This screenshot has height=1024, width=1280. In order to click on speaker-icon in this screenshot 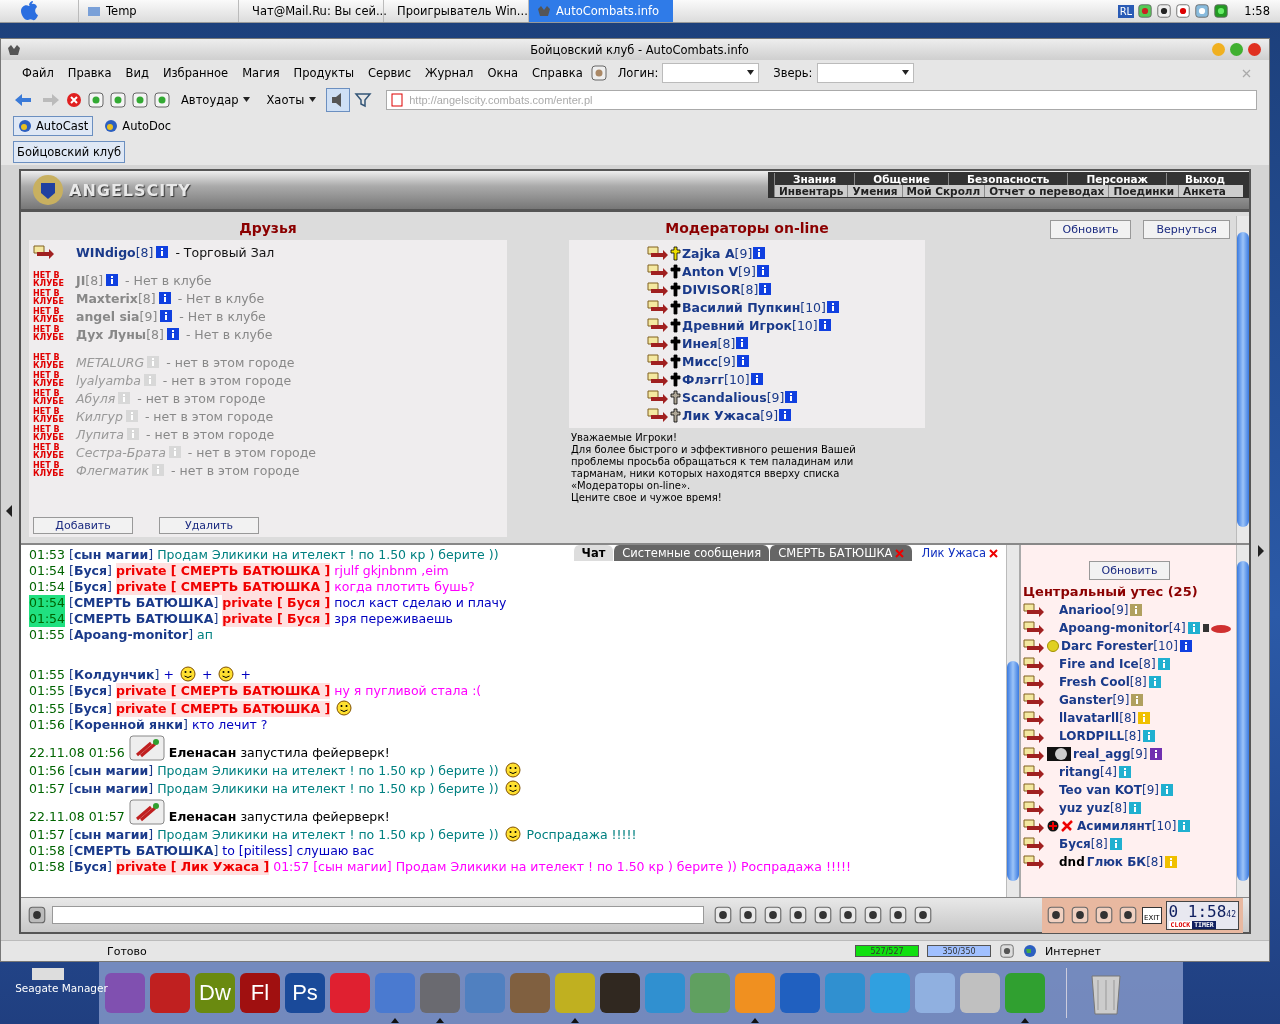, I will do `click(338, 99)`.